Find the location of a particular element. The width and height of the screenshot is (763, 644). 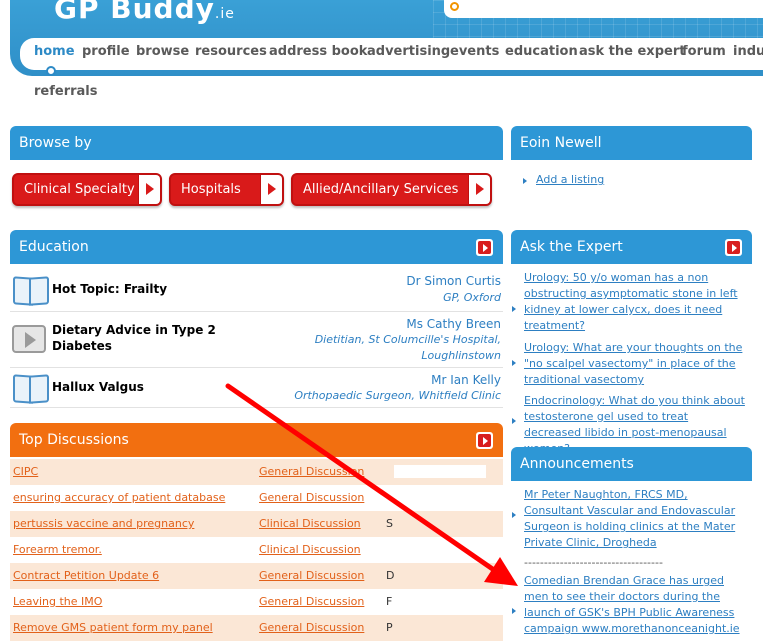

annotation-arrow is located at coordinates (371, 484).